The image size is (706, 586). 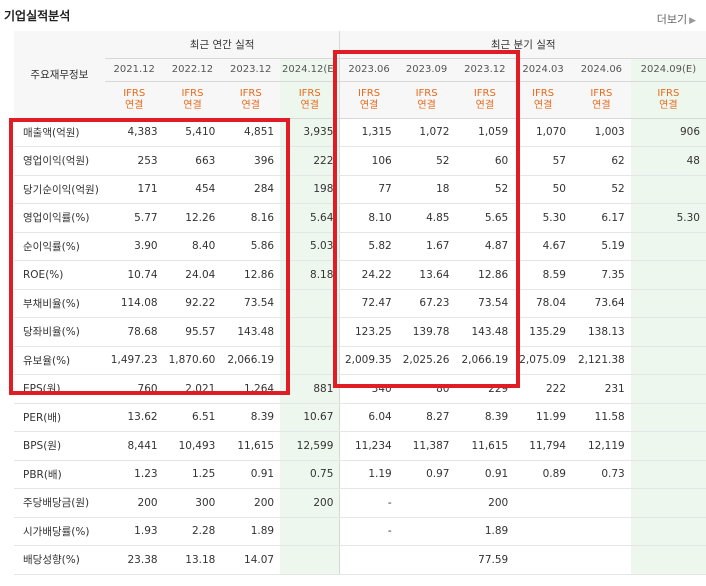 I want to click on table-cell: 123.25, so click(x=368, y=332).